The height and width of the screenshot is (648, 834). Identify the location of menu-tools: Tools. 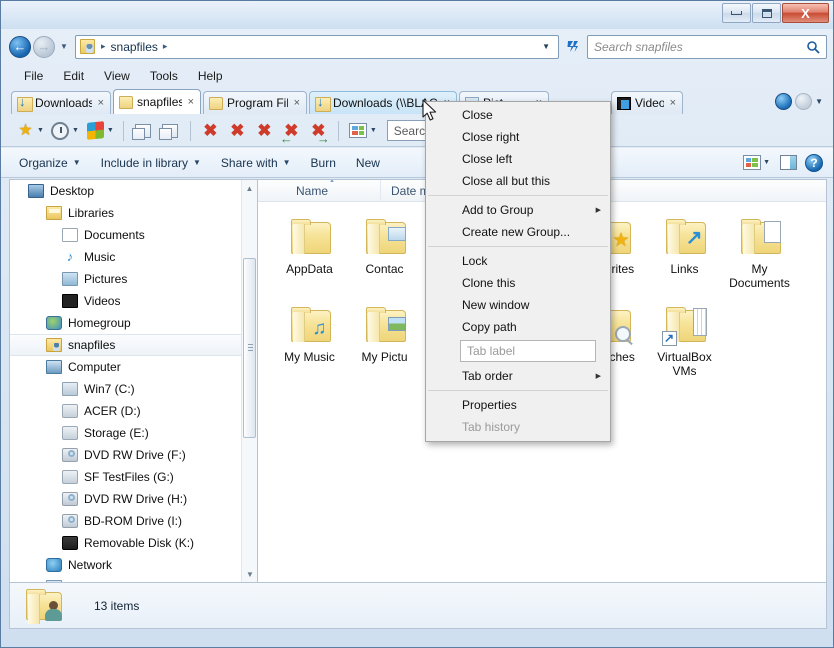
(164, 76).